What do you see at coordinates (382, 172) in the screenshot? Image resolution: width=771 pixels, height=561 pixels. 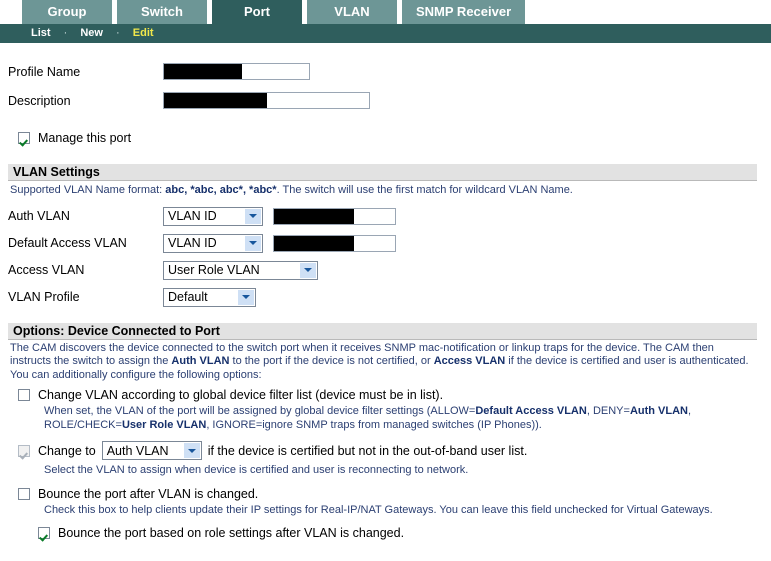 I see `vlan-settings-header: VLAN Settings` at bounding box center [382, 172].